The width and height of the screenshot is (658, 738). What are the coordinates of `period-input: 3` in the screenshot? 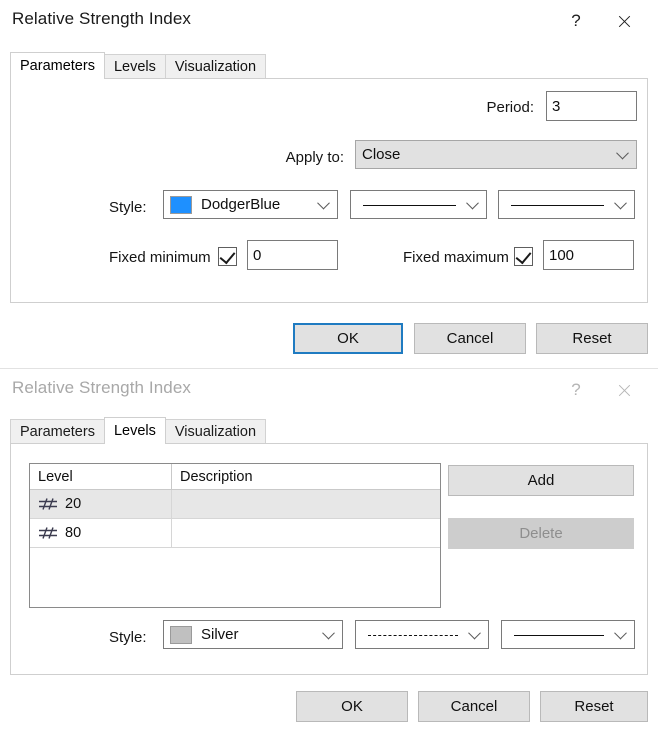 It's located at (591, 106).